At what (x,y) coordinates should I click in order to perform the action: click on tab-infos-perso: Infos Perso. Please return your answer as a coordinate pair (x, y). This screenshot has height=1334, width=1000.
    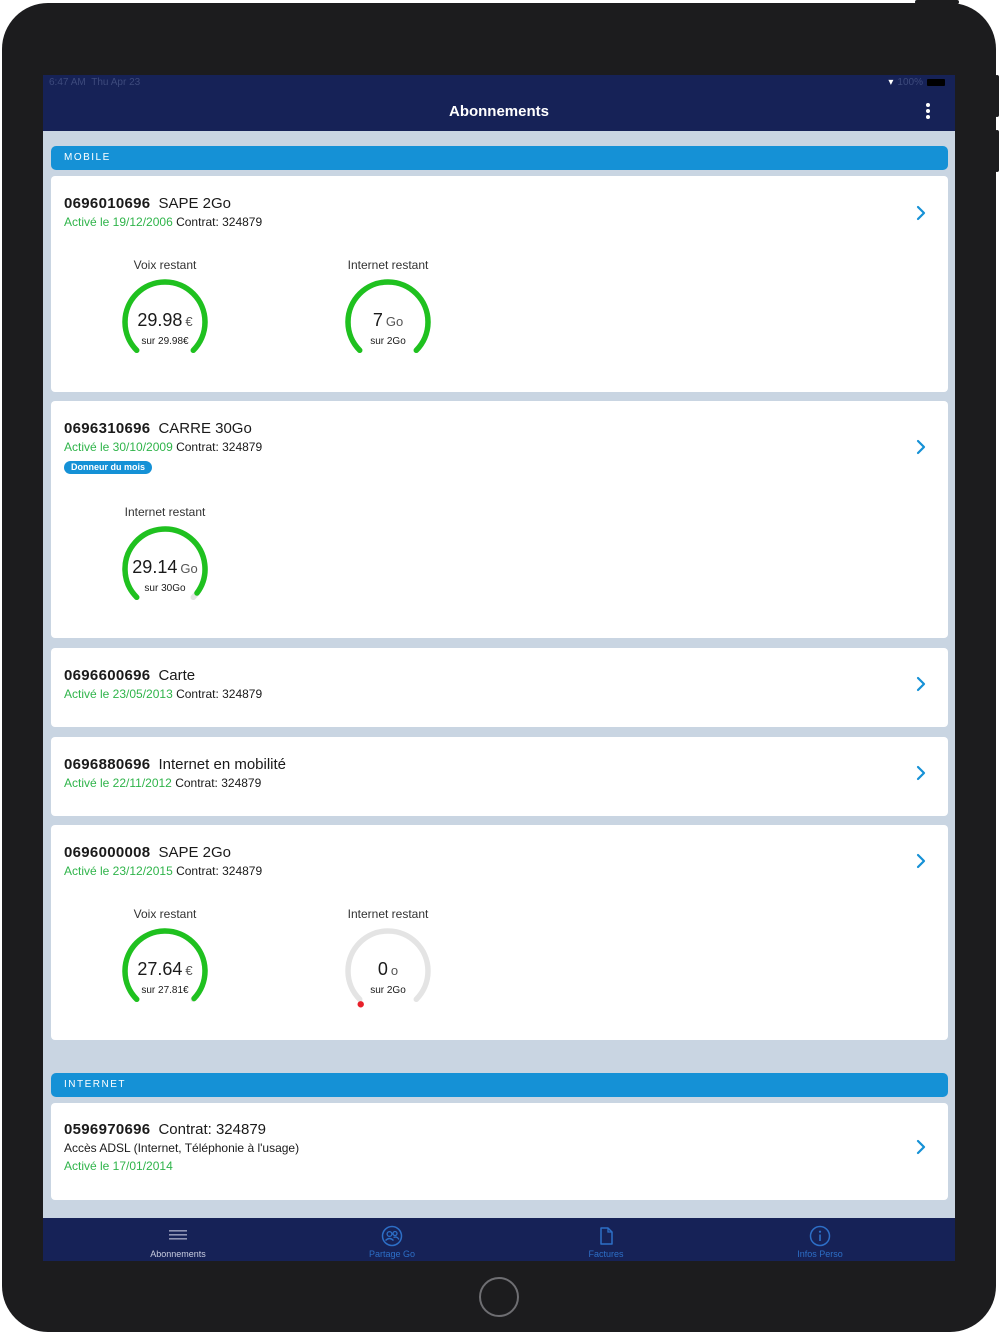
    Looking at the image, I should click on (820, 1239).